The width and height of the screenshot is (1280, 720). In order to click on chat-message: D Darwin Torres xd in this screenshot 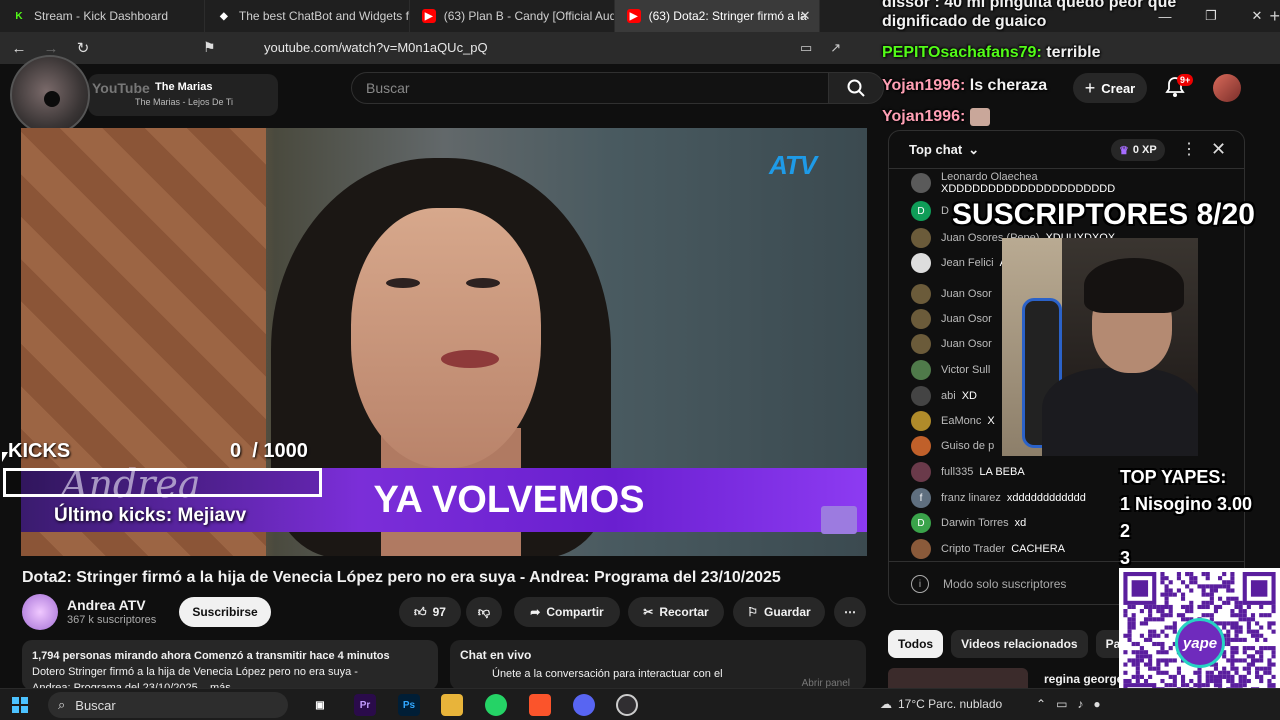, I will do `click(968, 523)`.